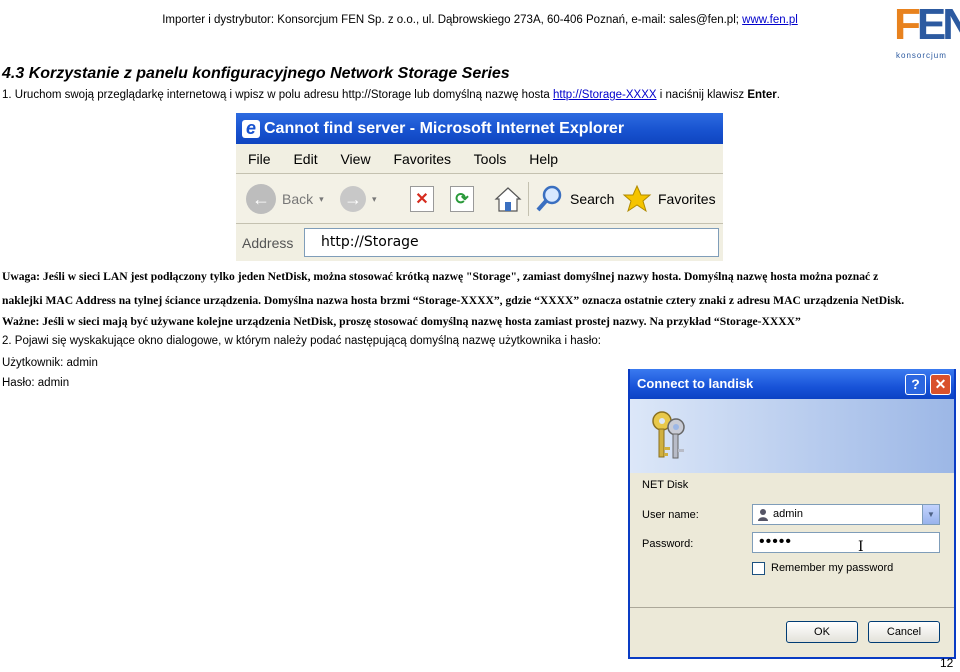 The width and height of the screenshot is (960, 672). I want to click on favorites-button: Favorites, so click(669, 199).